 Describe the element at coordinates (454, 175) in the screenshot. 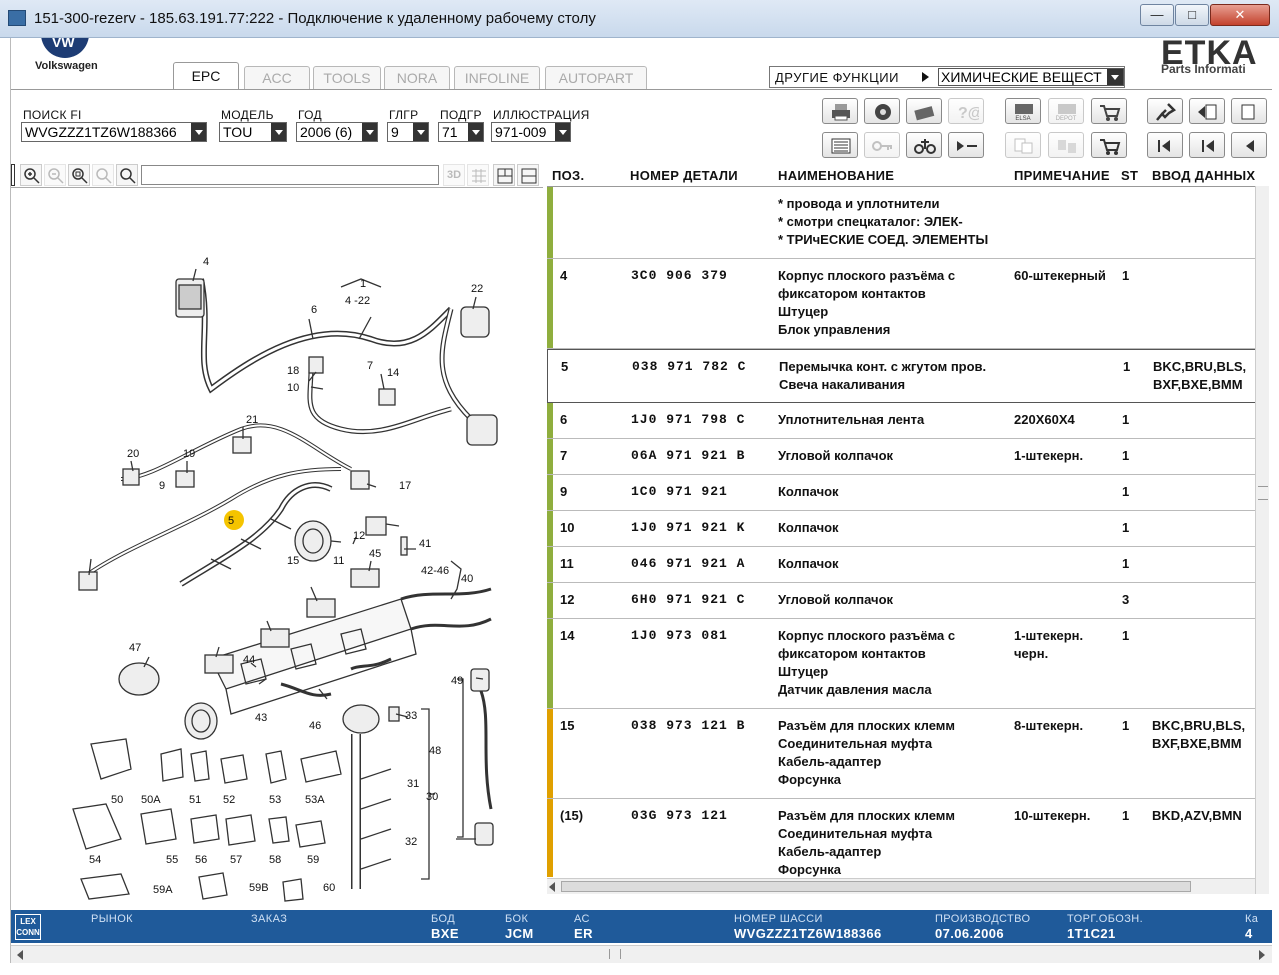

I see `3d-button: 3D` at that location.